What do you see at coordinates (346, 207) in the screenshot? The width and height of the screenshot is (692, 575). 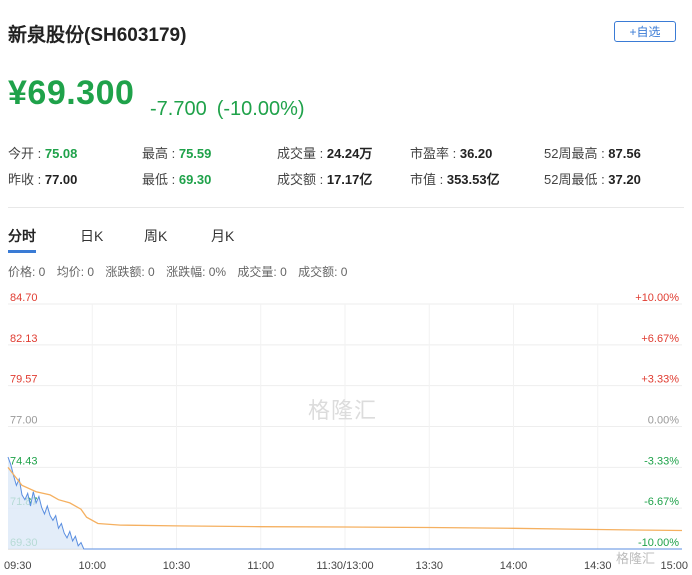 I see `divider` at bounding box center [346, 207].